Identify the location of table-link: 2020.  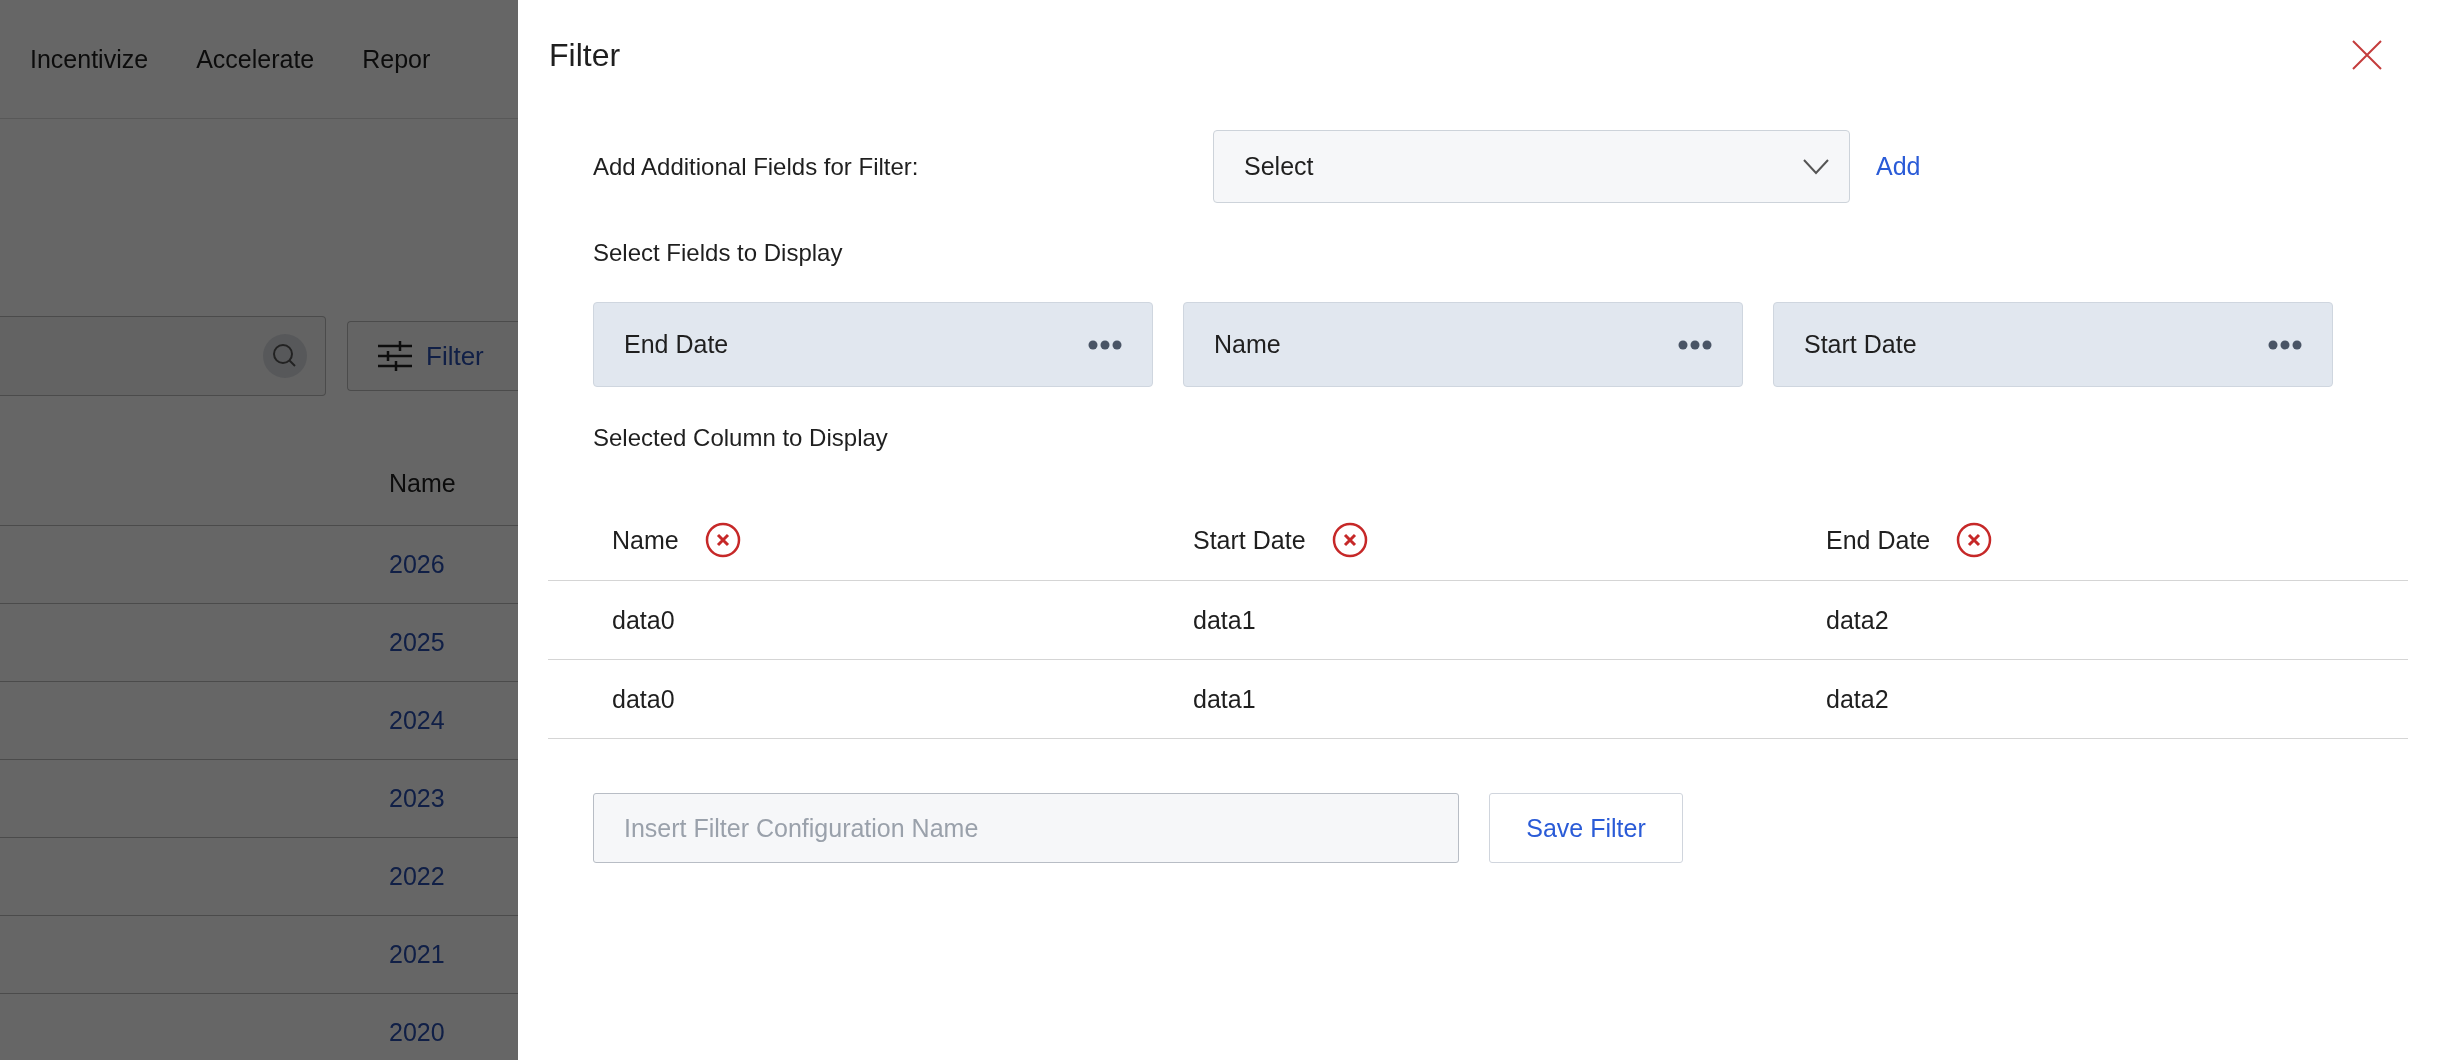
(417, 1032).